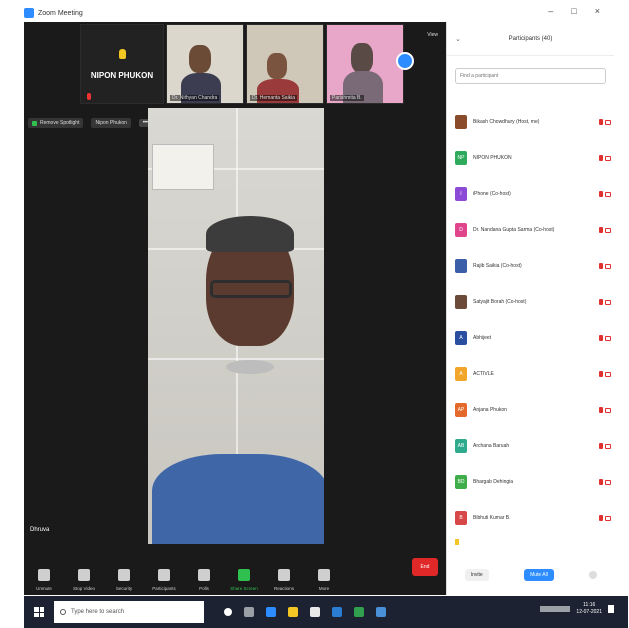  I want to click on avatar, so click(461, 302).